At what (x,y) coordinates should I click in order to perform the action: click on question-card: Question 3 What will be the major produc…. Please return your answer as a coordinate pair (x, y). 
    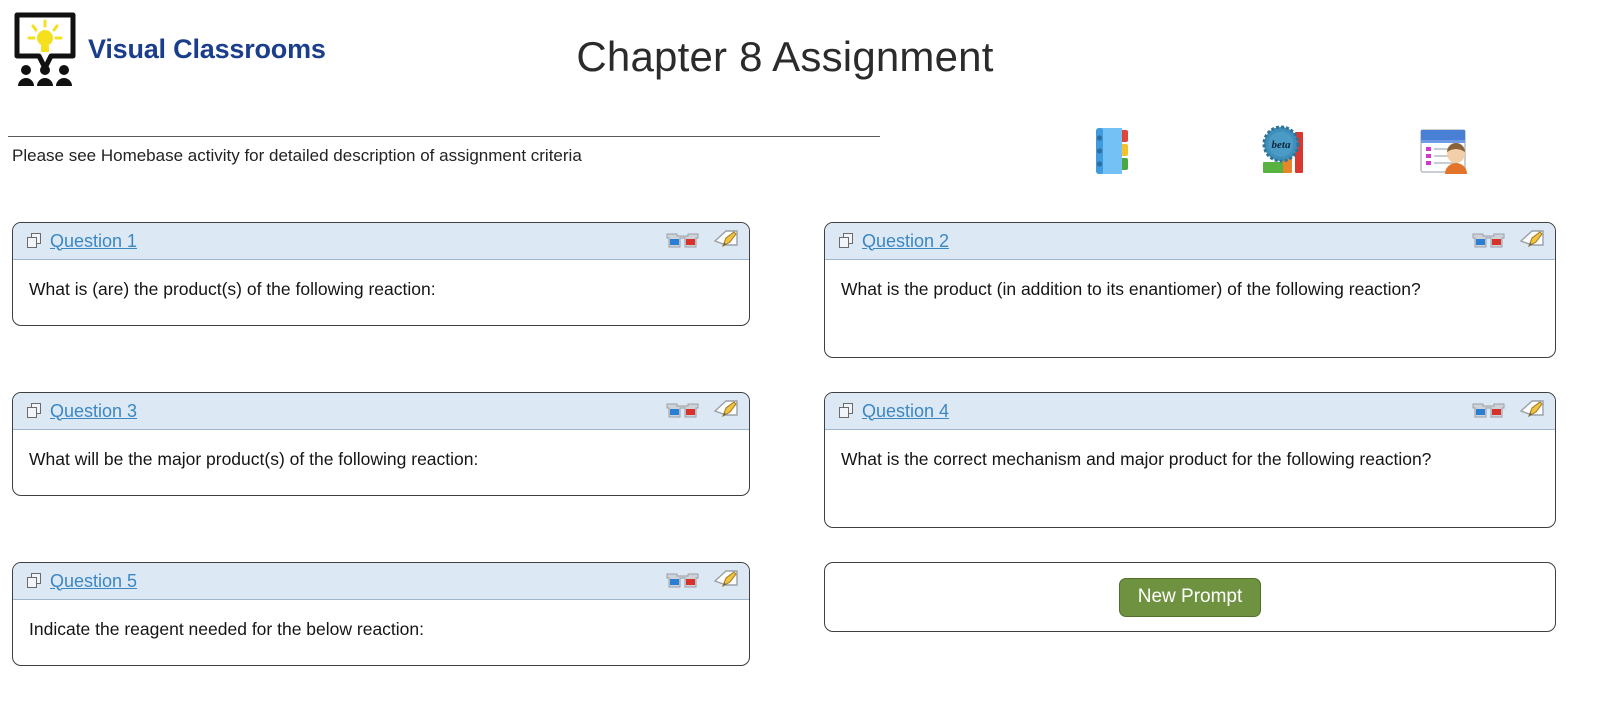
    Looking at the image, I should click on (381, 444).